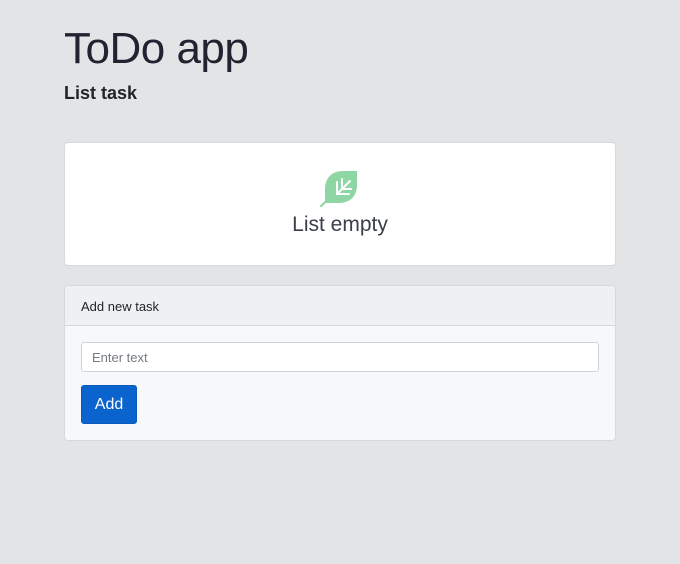 This screenshot has width=680, height=564. Describe the element at coordinates (340, 306) in the screenshot. I see `add-task-header: Add new task` at that location.